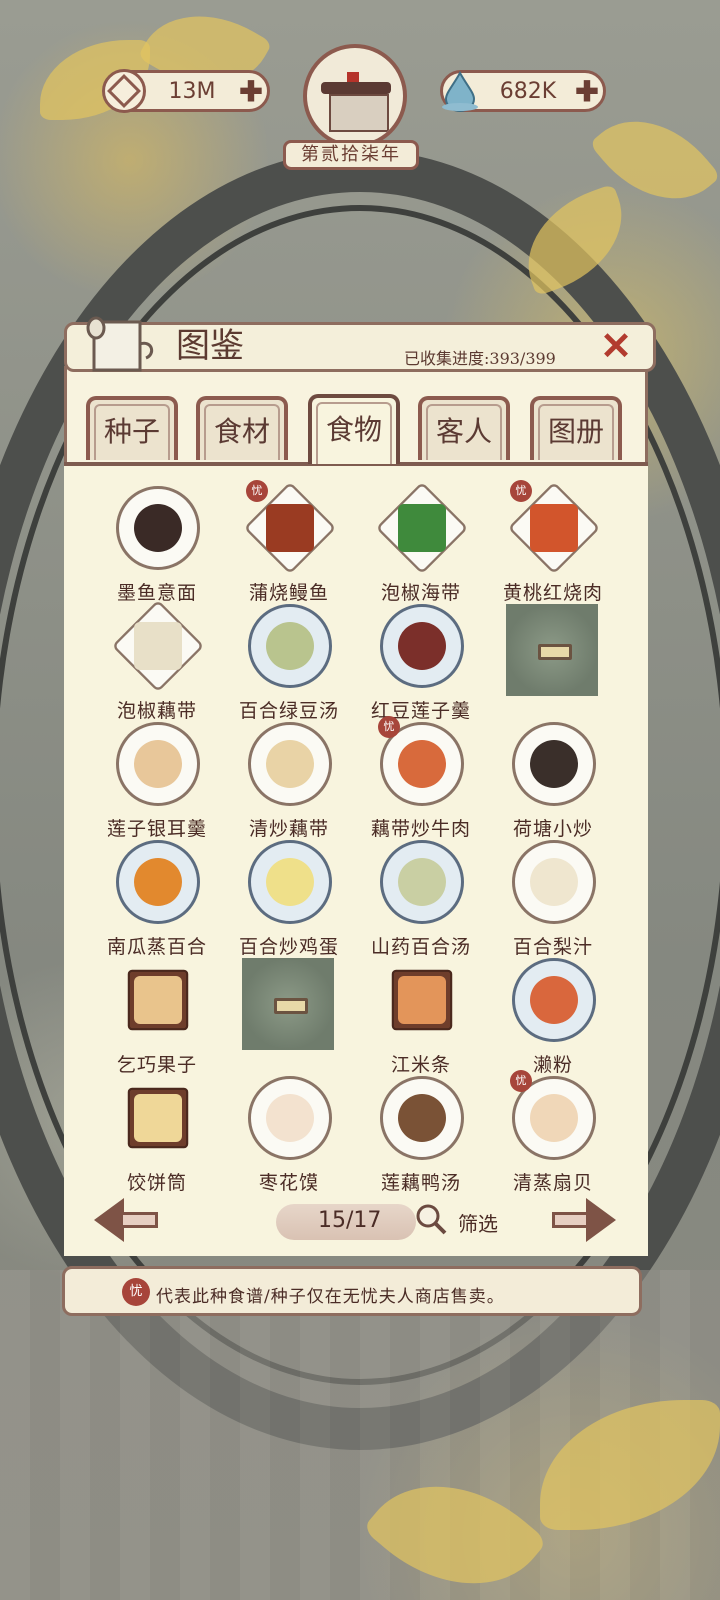 This screenshot has width=720, height=1600. What do you see at coordinates (210, 346) in the screenshot?
I see `panel-title: 图鉴` at bounding box center [210, 346].